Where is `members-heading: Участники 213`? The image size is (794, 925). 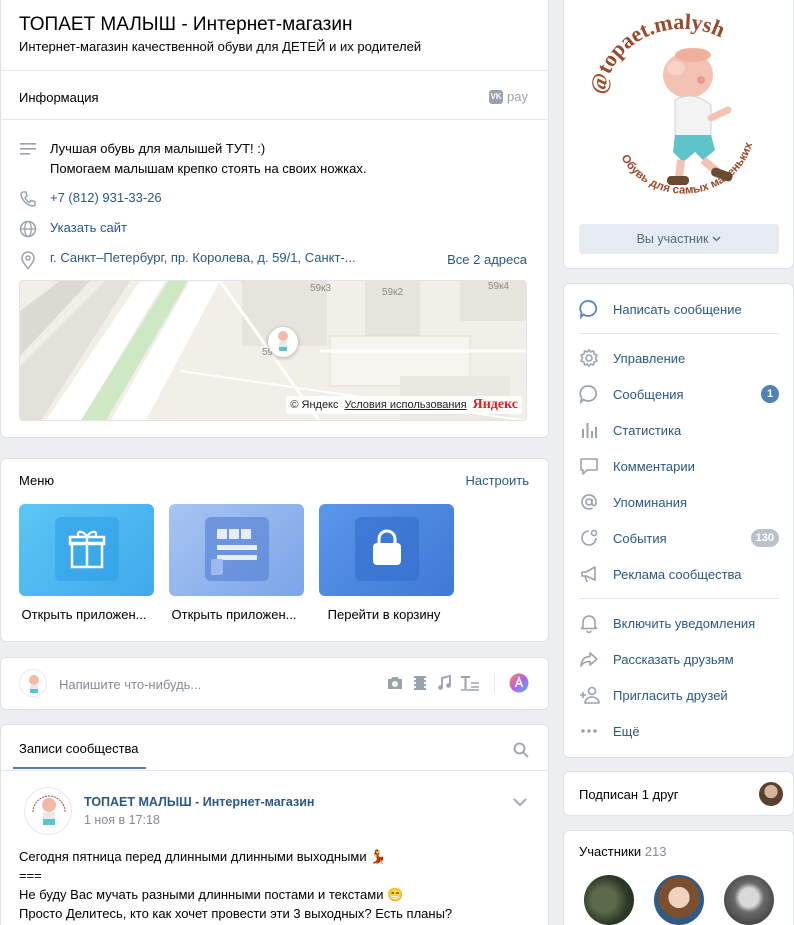 members-heading: Участники 213 is located at coordinates (622, 851).